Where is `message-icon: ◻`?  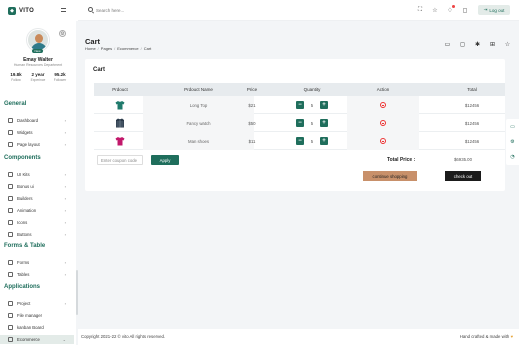
message-icon: ◻ is located at coordinates (462, 44).